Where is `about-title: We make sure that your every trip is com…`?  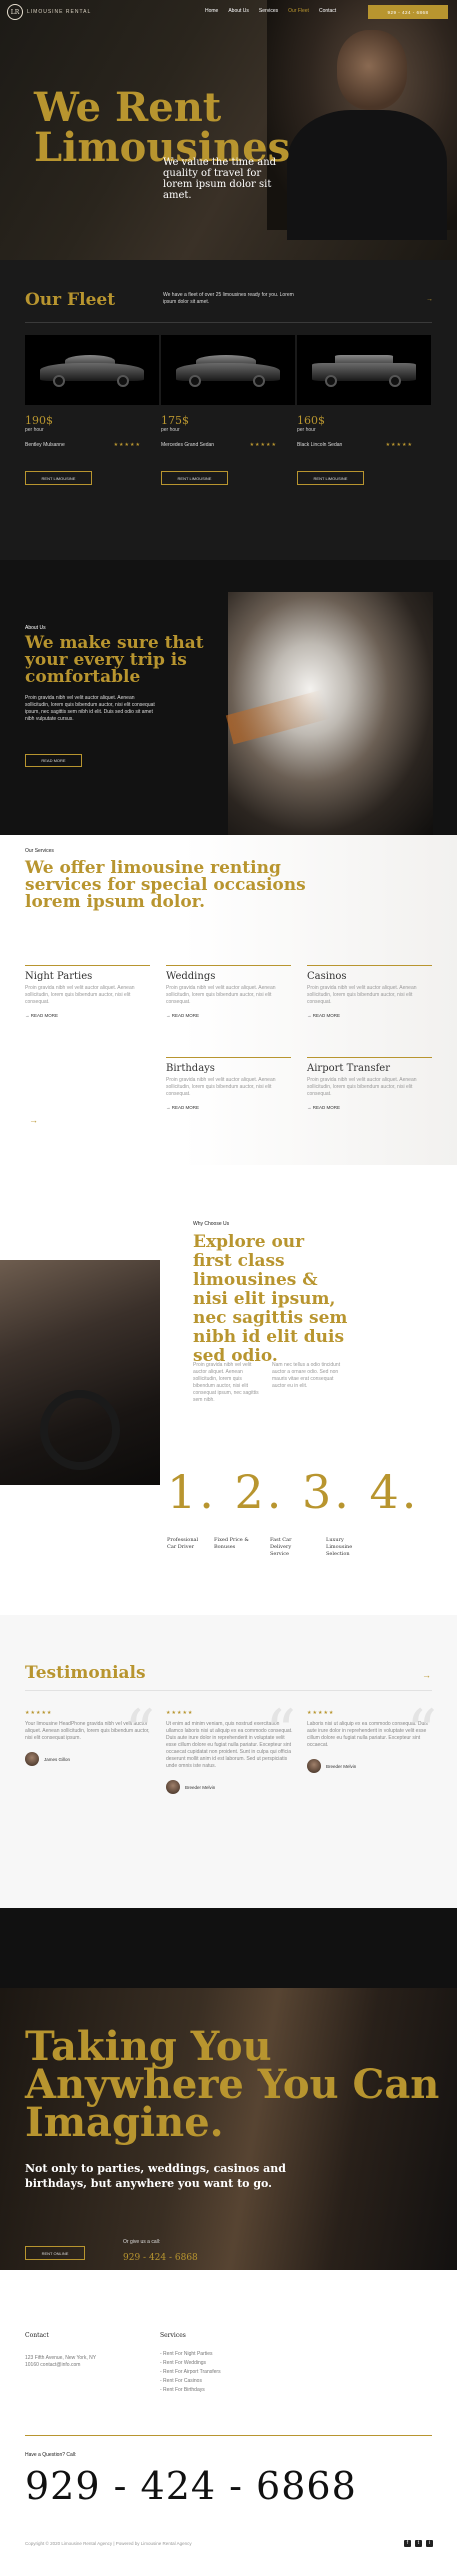 about-title: We make sure that your every trip is com… is located at coordinates (114, 660).